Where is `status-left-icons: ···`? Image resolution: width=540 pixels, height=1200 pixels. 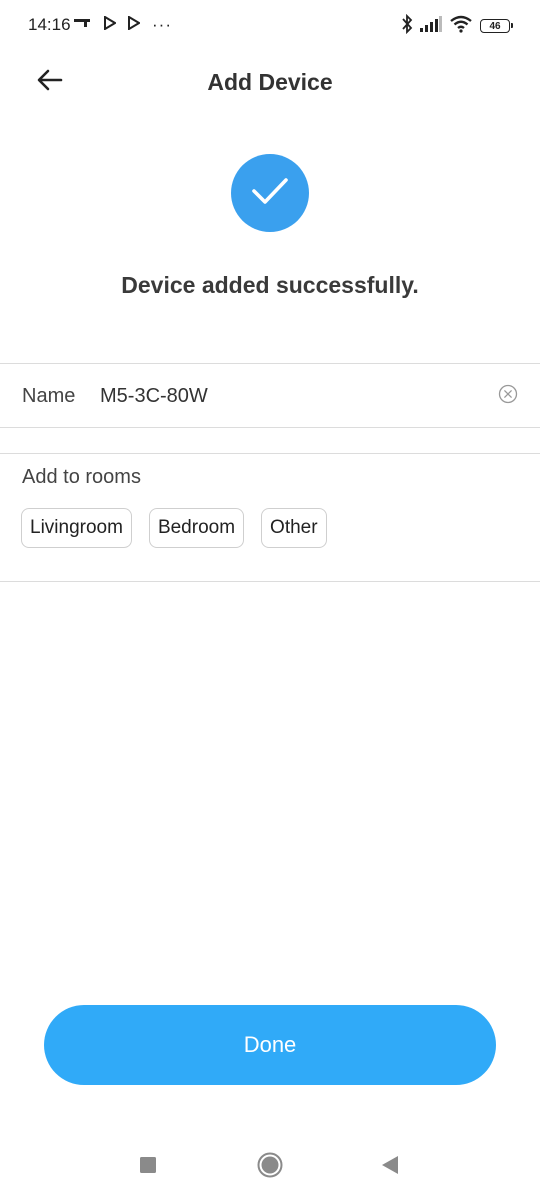 status-left-icons: ··· is located at coordinates (123, 25).